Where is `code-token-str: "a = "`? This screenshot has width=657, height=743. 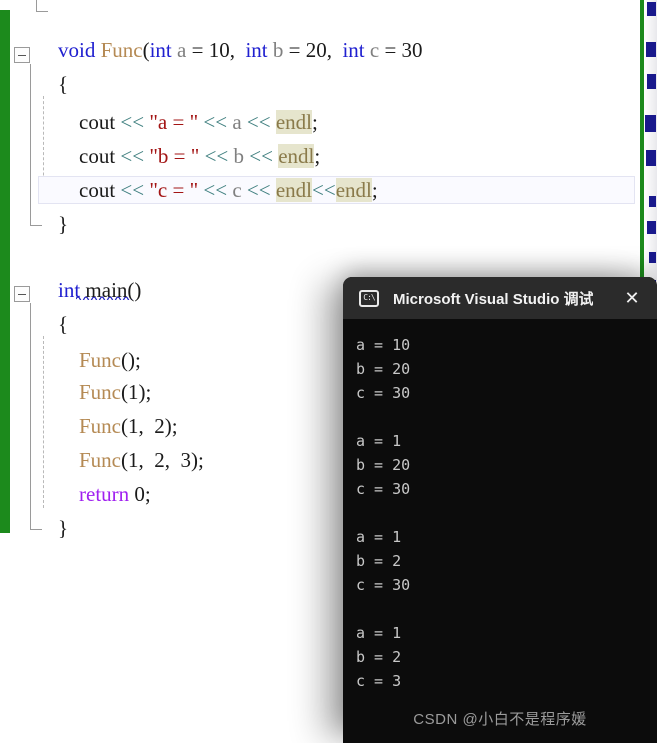 code-token-str: "a = " is located at coordinates (174, 122).